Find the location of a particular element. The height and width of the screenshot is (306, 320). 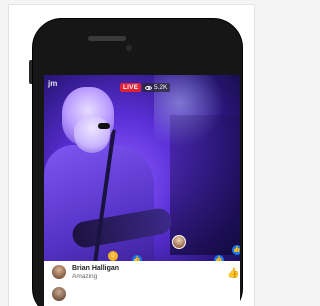

stage-background is located at coordinates (205, 185).